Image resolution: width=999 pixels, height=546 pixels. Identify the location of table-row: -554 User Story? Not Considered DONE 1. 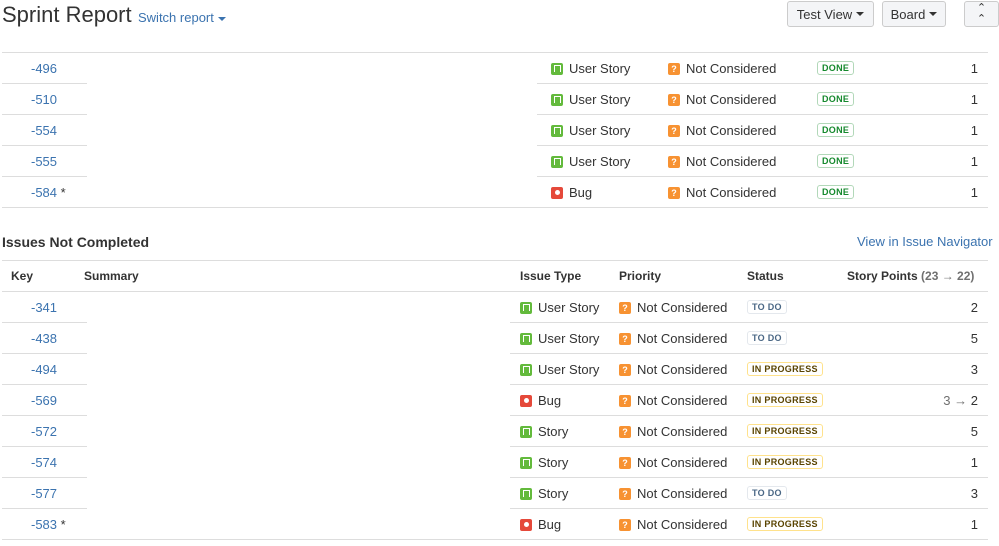
(499, 130).